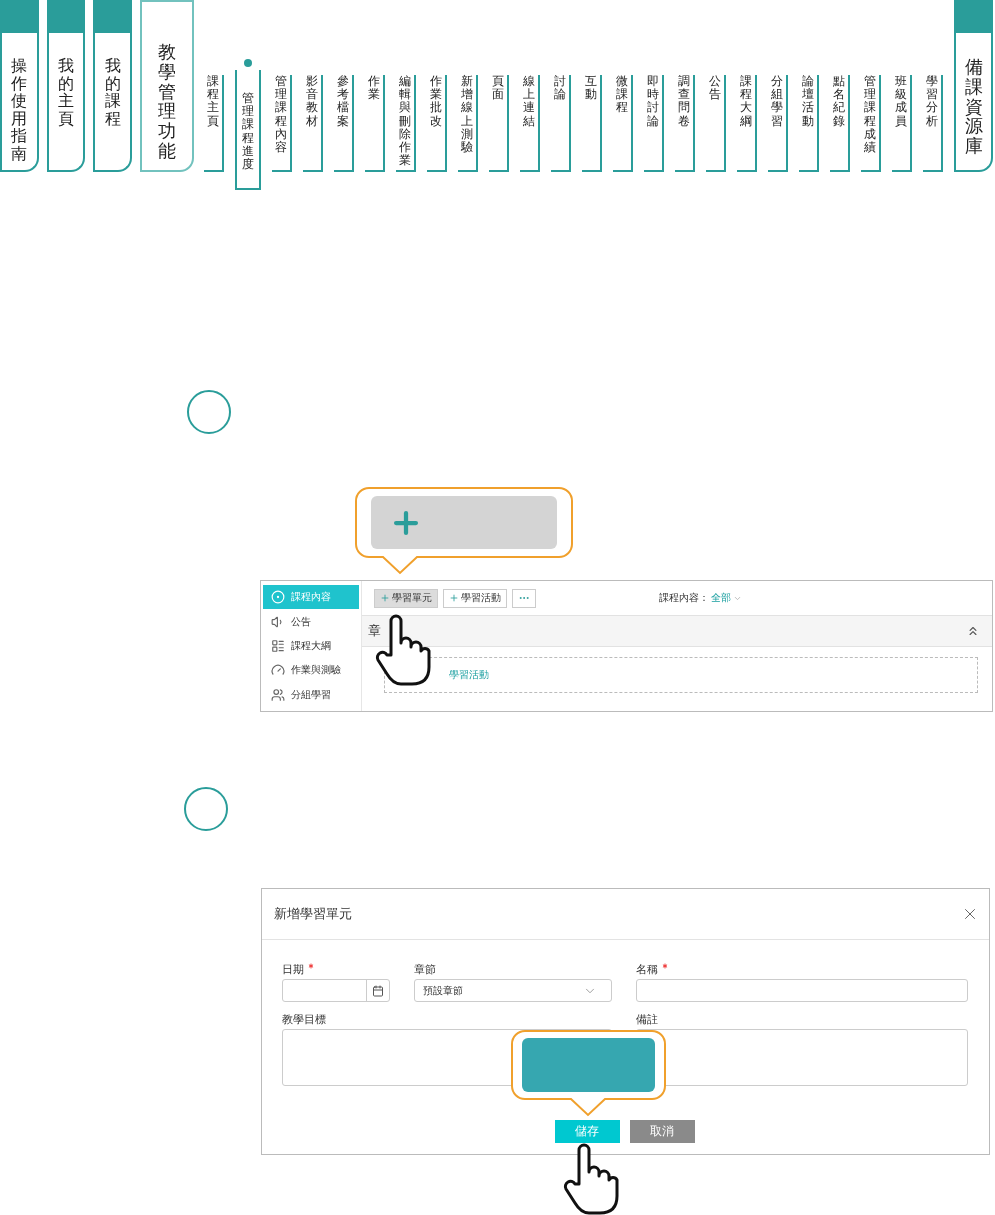 The width and height of the screenshot is (995, 1215). What do you see at coordinates (747, 123) in the screenshot?
I see `sub-tab: 課程大綱` at bounding box center [747, 123].